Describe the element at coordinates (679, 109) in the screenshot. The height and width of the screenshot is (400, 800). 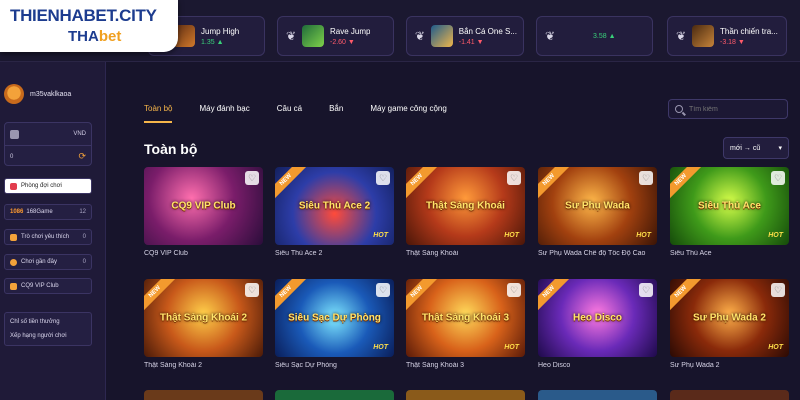
I see `search-icon` at that location.